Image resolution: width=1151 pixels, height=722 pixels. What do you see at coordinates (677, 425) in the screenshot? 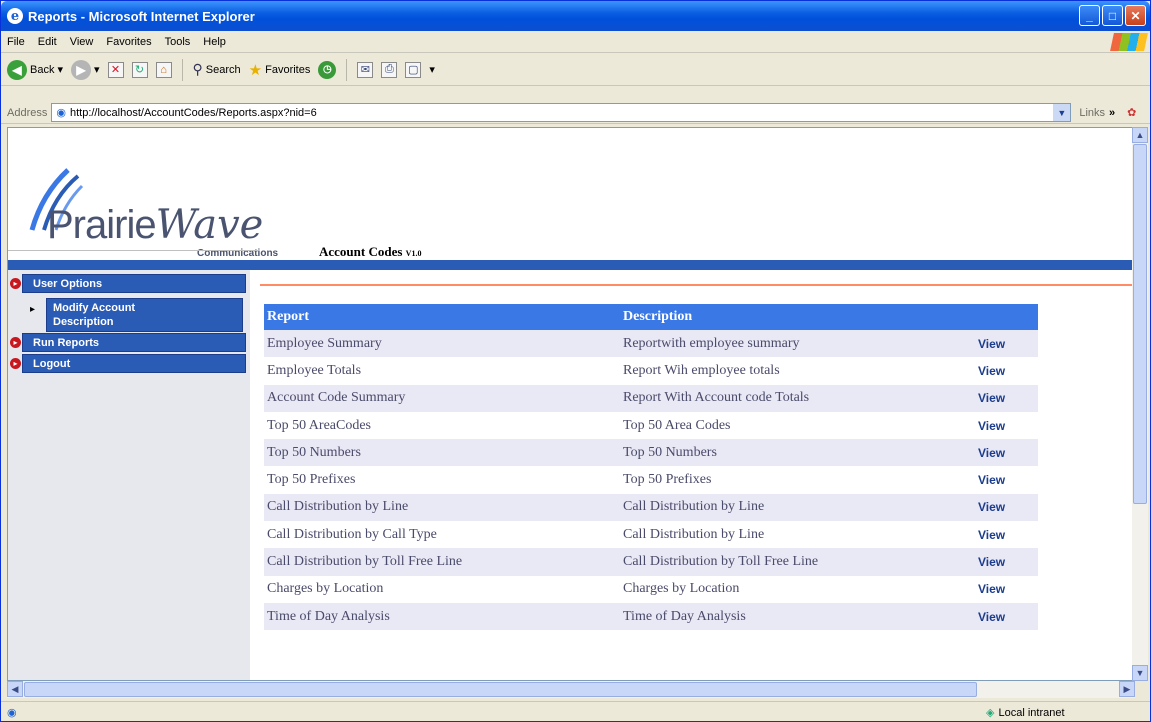
I see `report-description: Top 50 Area Codes` at bounding box center [677, 425].